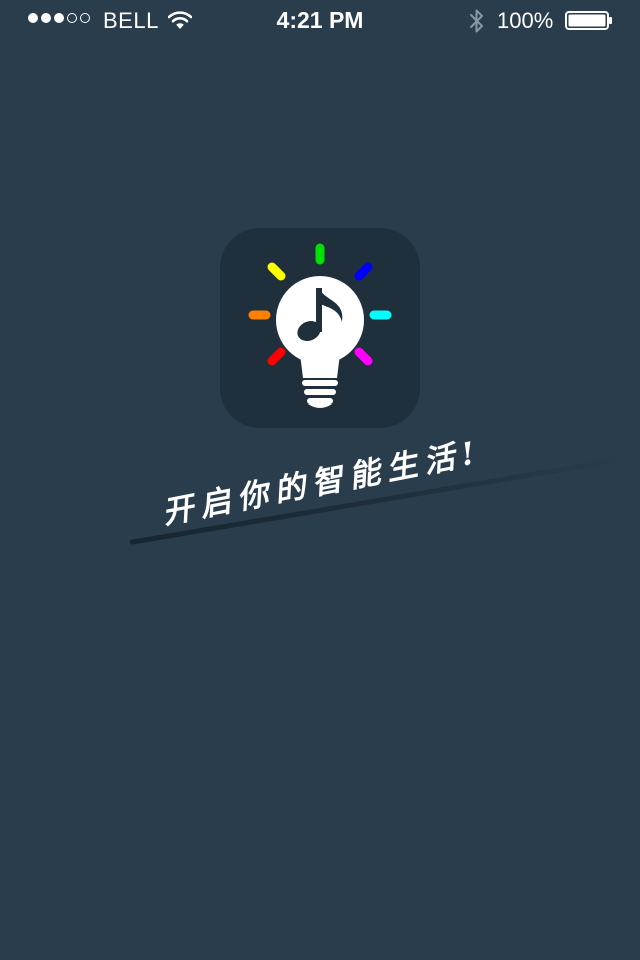 The height and width of the screenshot is (960, 640). I want to click on status-bar: BELL 4:21 PM 100%, so click(320, 20).